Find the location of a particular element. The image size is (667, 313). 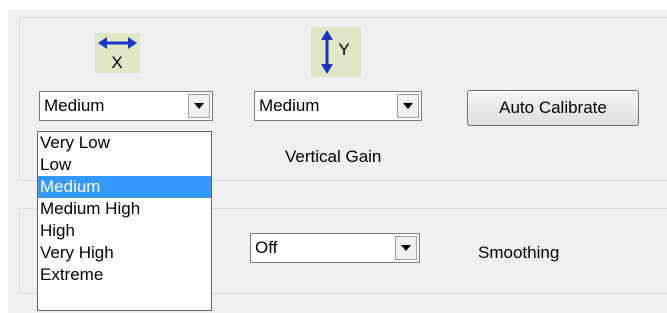

dropdown-option-low: Low is located at coordinates (124, 165).